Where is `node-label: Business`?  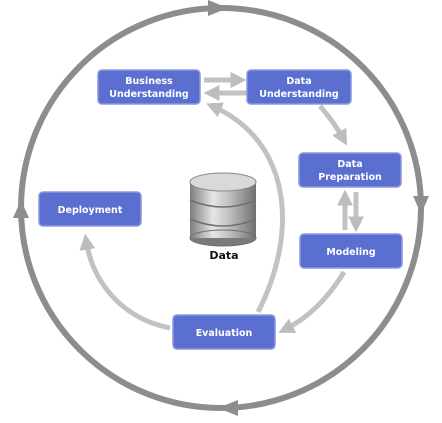 node-label: Business is located at coordinates (149, 81).